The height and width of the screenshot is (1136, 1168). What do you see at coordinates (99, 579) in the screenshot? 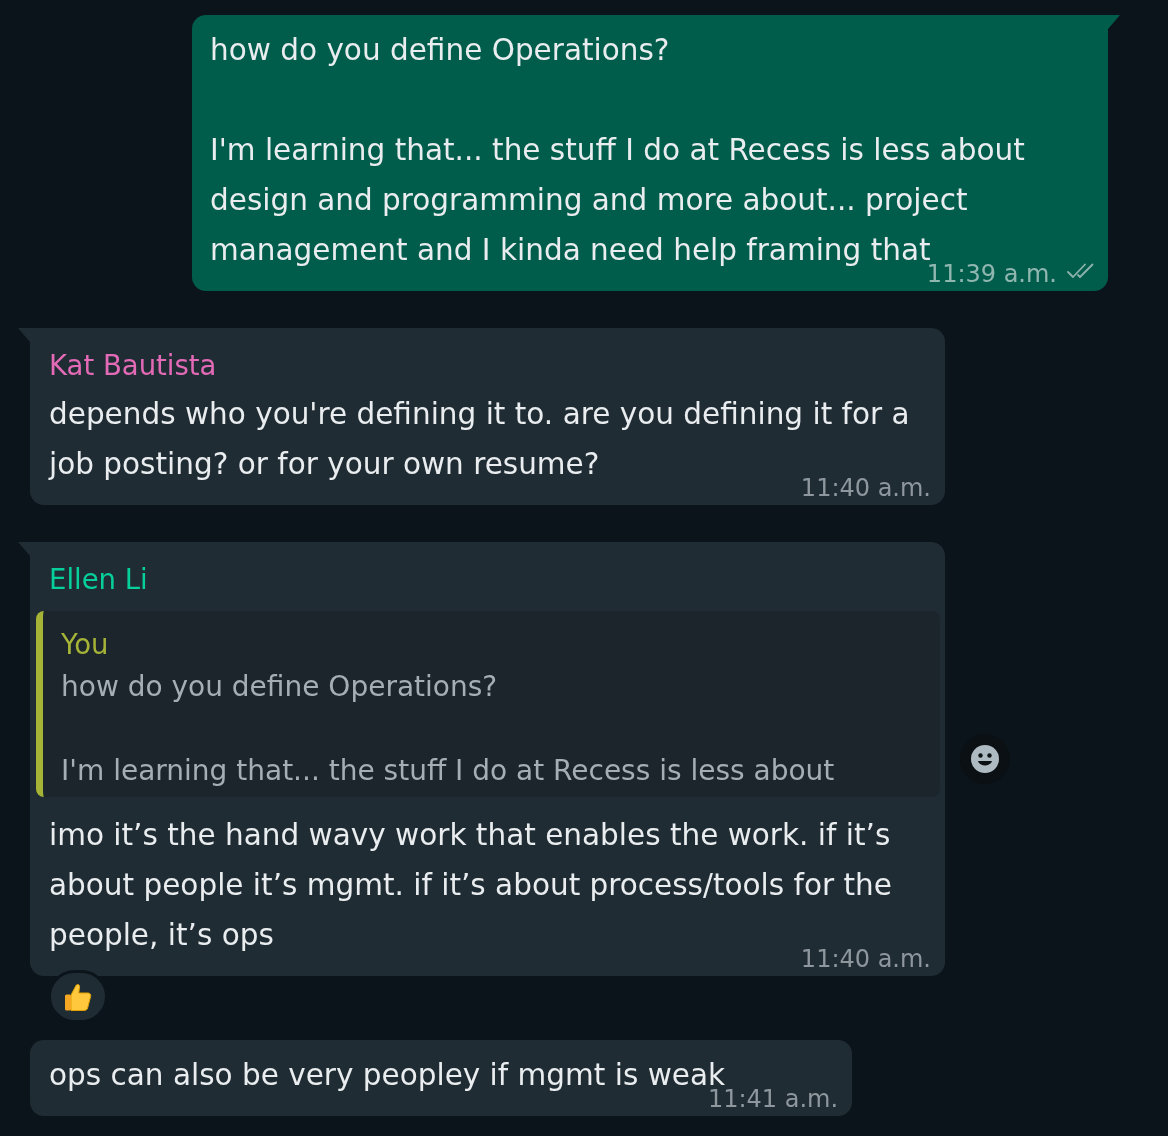
I see `sender-name: Ellen Li` at bounding box center [99, 579].